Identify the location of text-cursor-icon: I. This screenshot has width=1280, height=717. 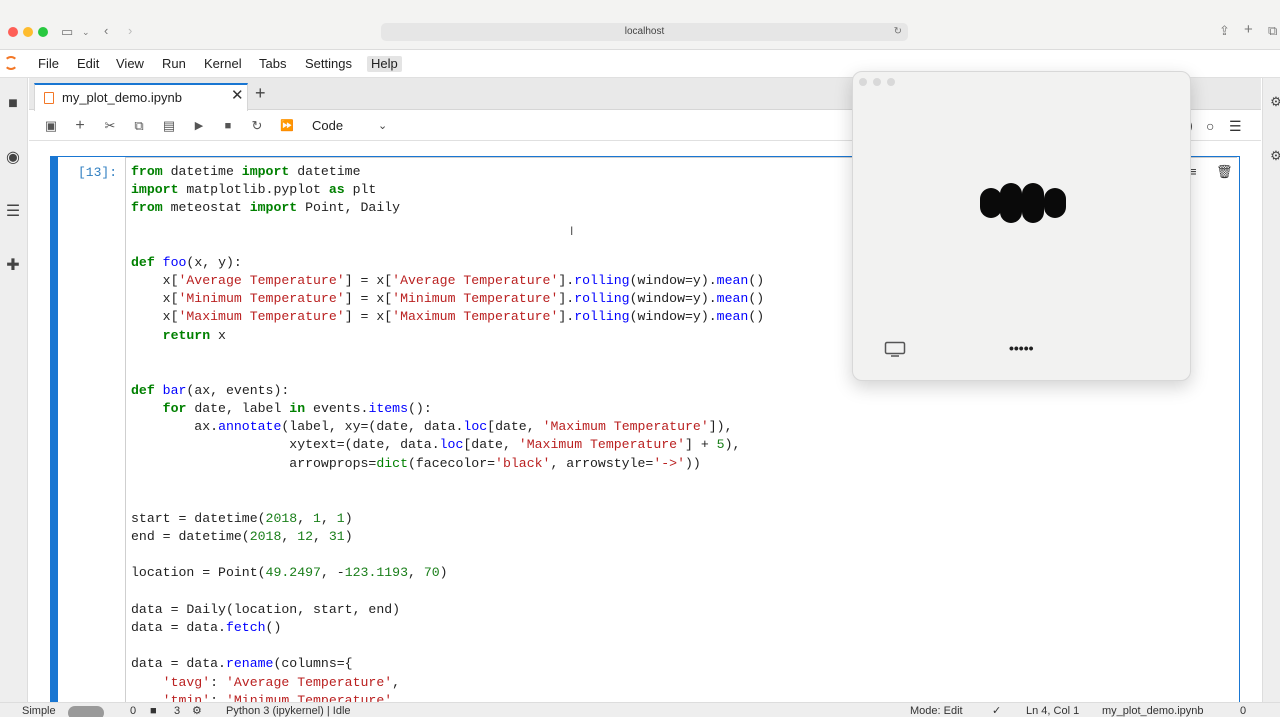
(572, 231).